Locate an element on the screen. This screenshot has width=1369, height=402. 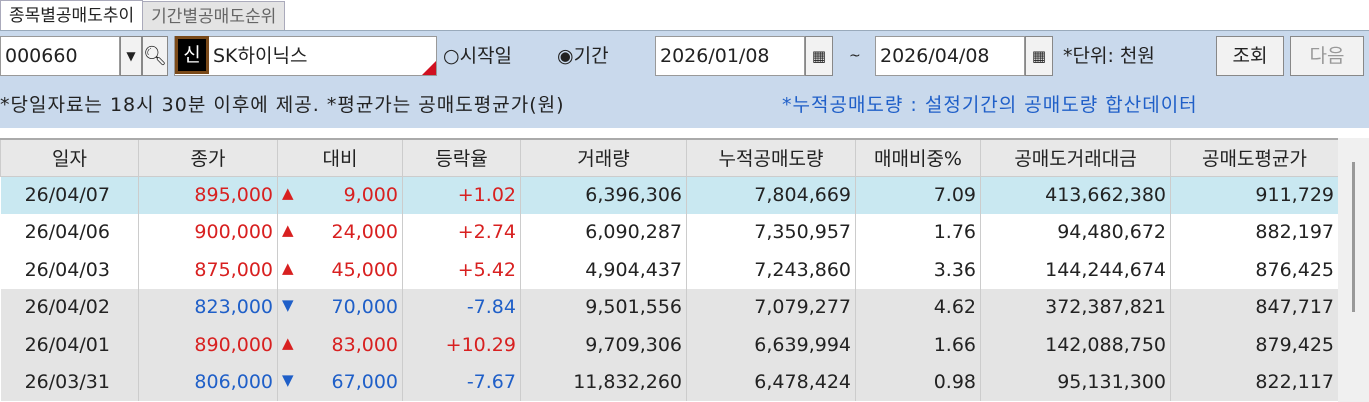
date-cell: 26/03/31 is located at coordinates (69, 382).